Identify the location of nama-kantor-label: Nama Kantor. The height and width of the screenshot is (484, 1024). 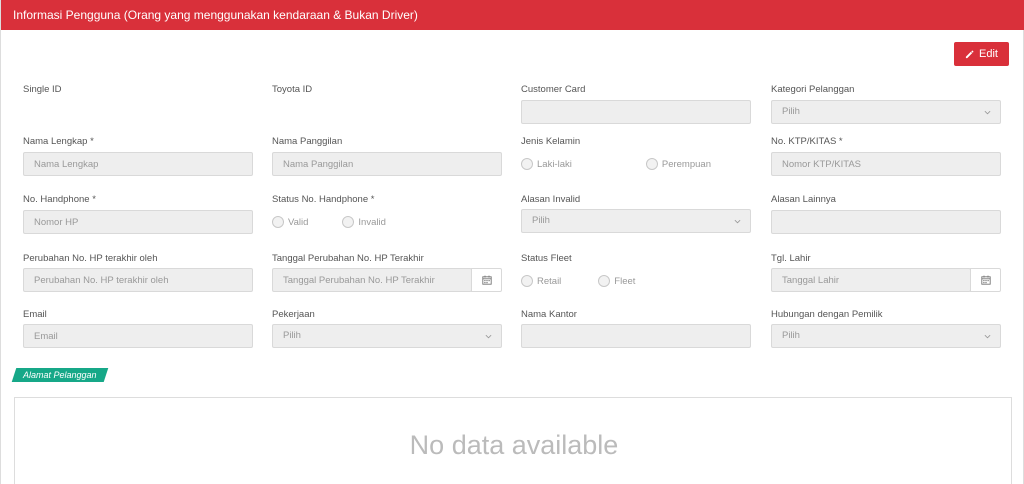
(549, 314).